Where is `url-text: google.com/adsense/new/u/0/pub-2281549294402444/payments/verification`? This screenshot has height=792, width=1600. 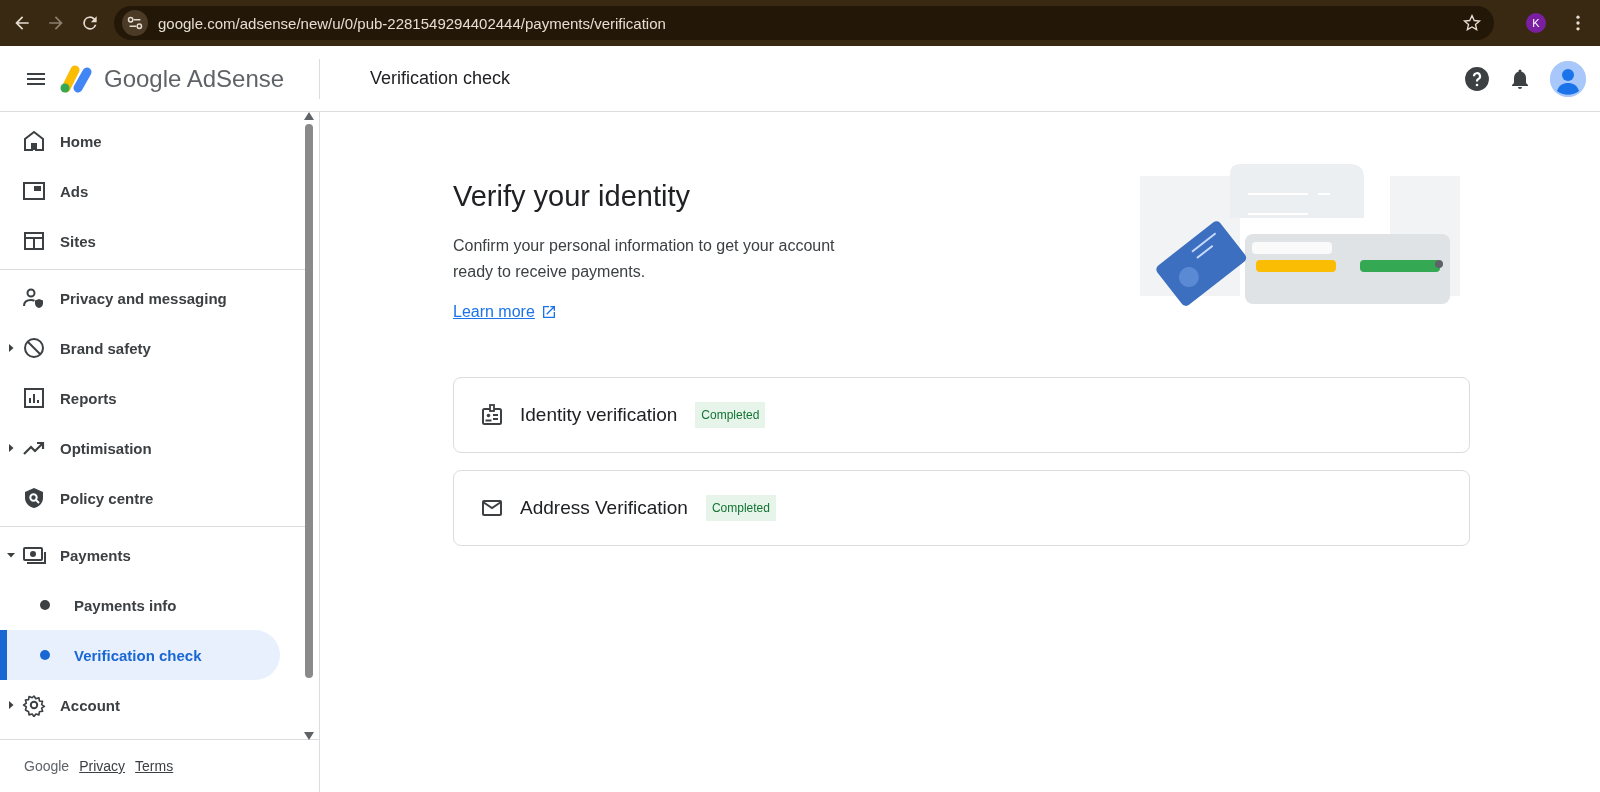 url-text: google.com/adsense/new/u/0/pub-2281549294402444/payments/verification is located at coordinates (412, 23).